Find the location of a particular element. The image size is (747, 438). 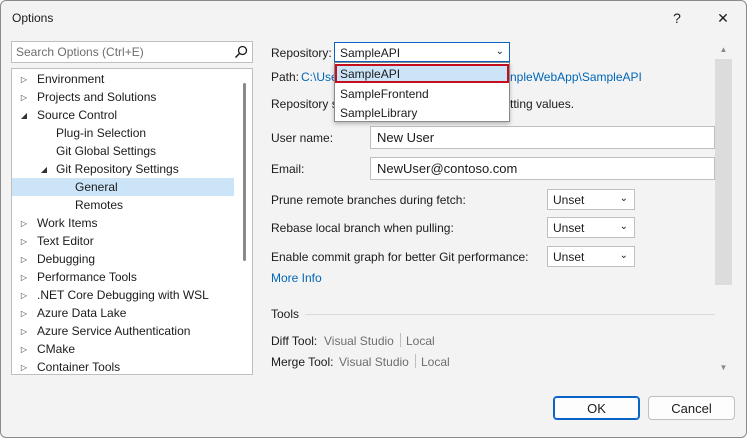

email-field is located at coordinates (542, 168).